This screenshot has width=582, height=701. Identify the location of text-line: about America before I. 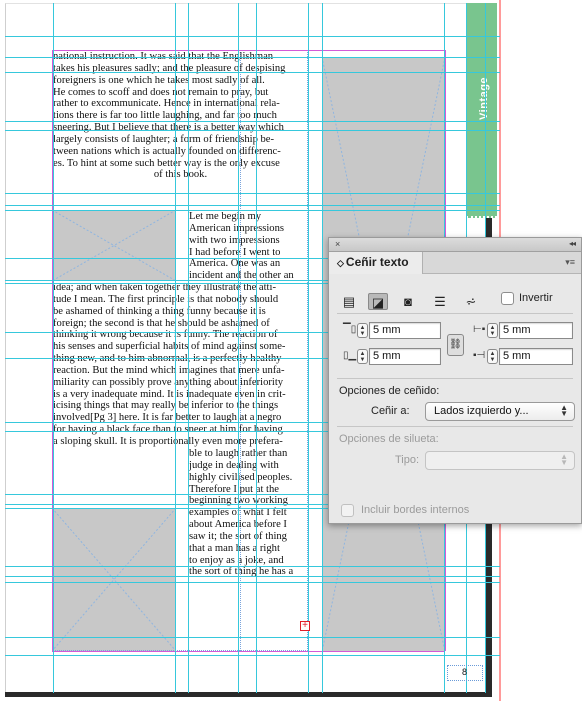
(238, 525).